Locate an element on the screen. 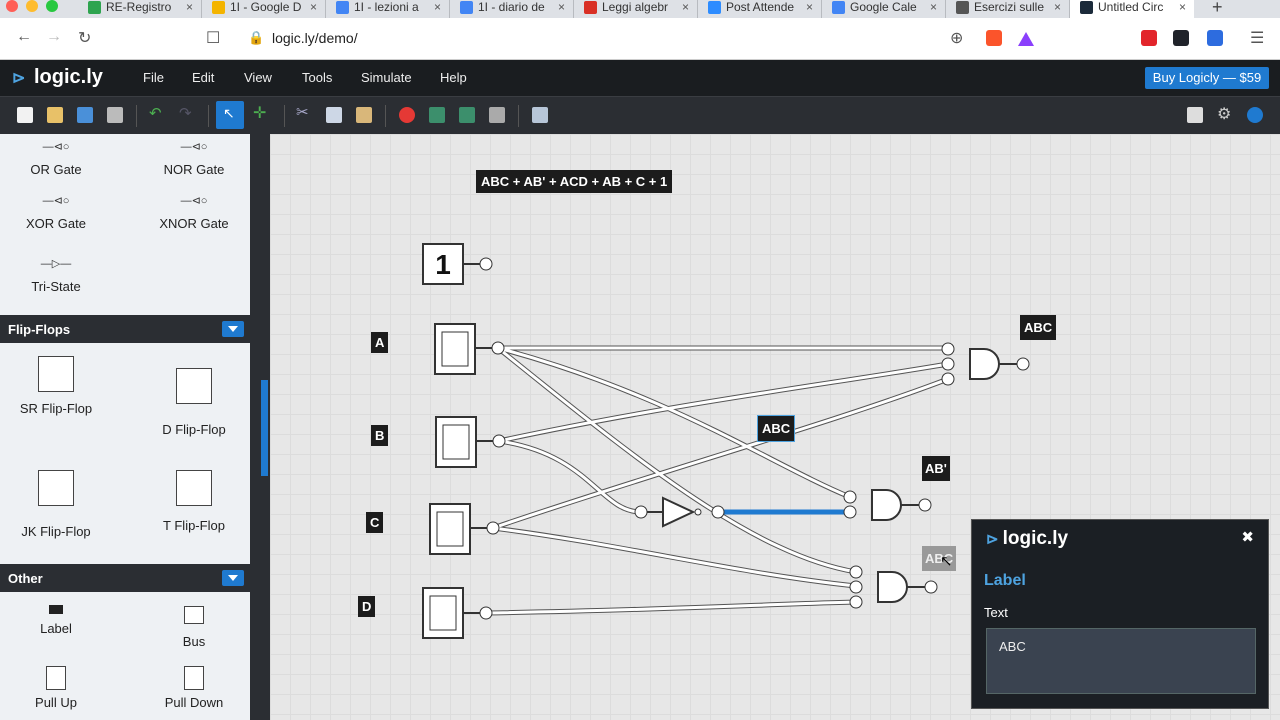 The width and height of the screenshot is (1280, 720). and-gate-abc is located at coordinates (985, 364).